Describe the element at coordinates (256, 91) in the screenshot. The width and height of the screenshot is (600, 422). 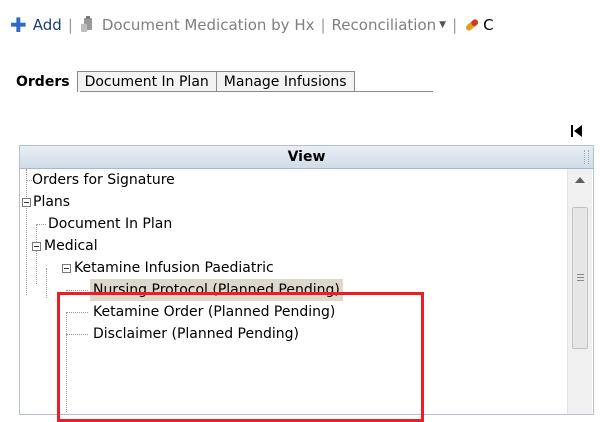
I see `tab-divider` at that location.